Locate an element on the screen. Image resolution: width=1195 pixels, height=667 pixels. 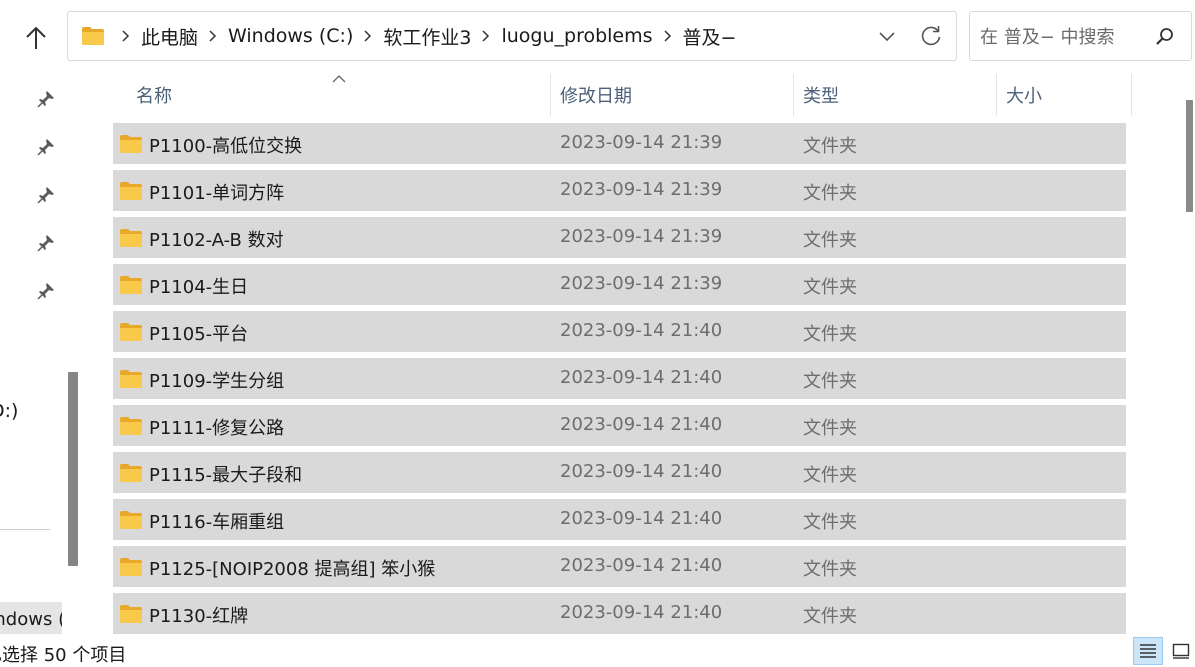
column-header-name: 名称 is located at coordinates (339, 95).